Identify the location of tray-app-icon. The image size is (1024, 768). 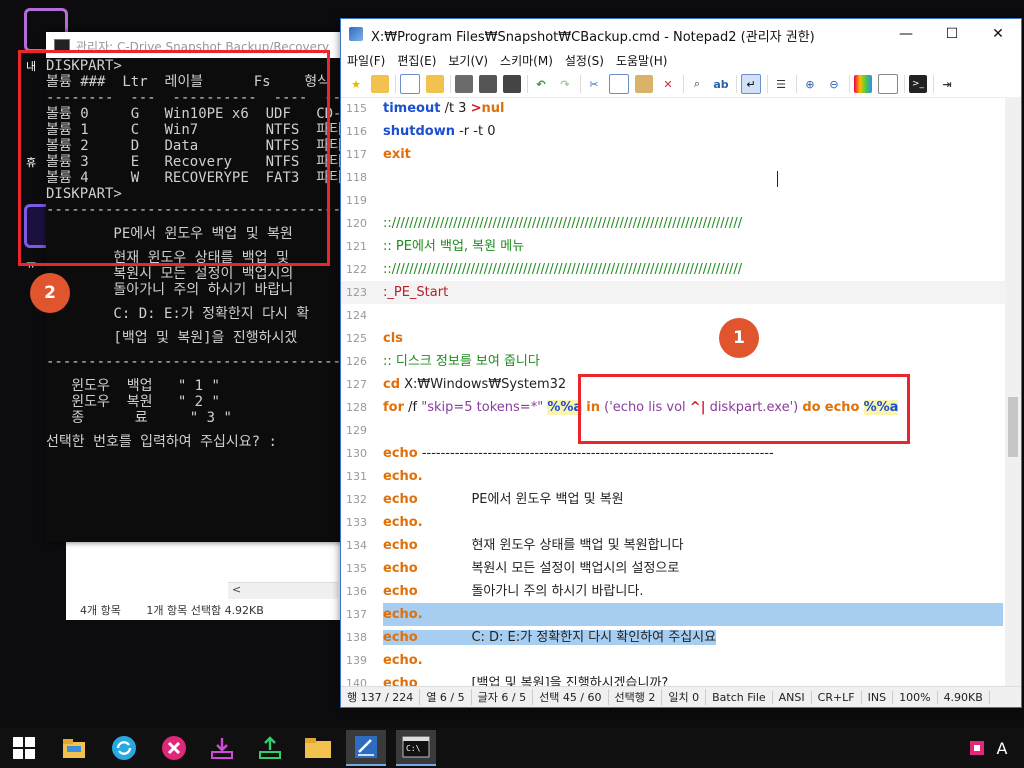
(977, 748).